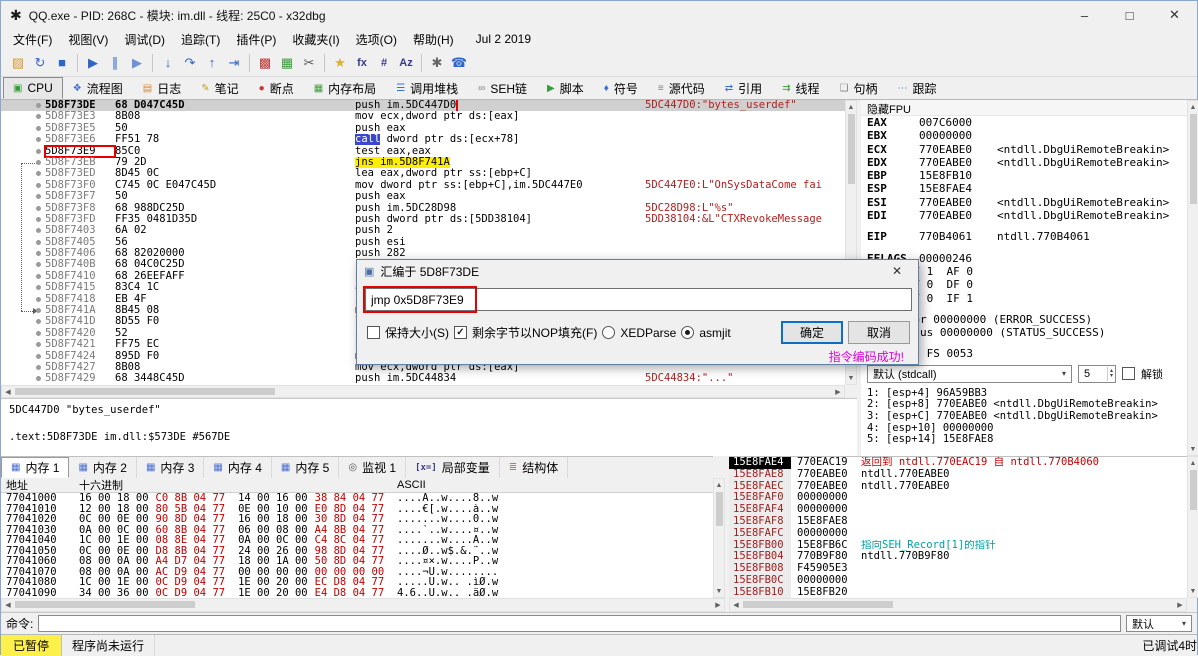 This screenshot has height=656, width=1198. What do you see at coordinates (1024, 108) in the screenshot?
I see `hide-fpu-toggle: 隐藏FPU` at bounding box center [1024, 108].